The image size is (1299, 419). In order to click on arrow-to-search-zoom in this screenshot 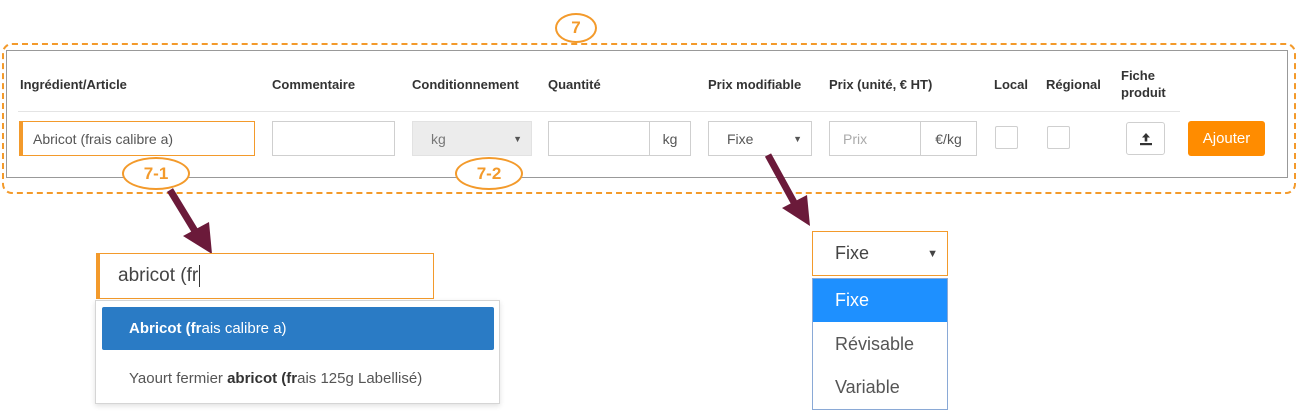, I will do `click(189, 221)`.